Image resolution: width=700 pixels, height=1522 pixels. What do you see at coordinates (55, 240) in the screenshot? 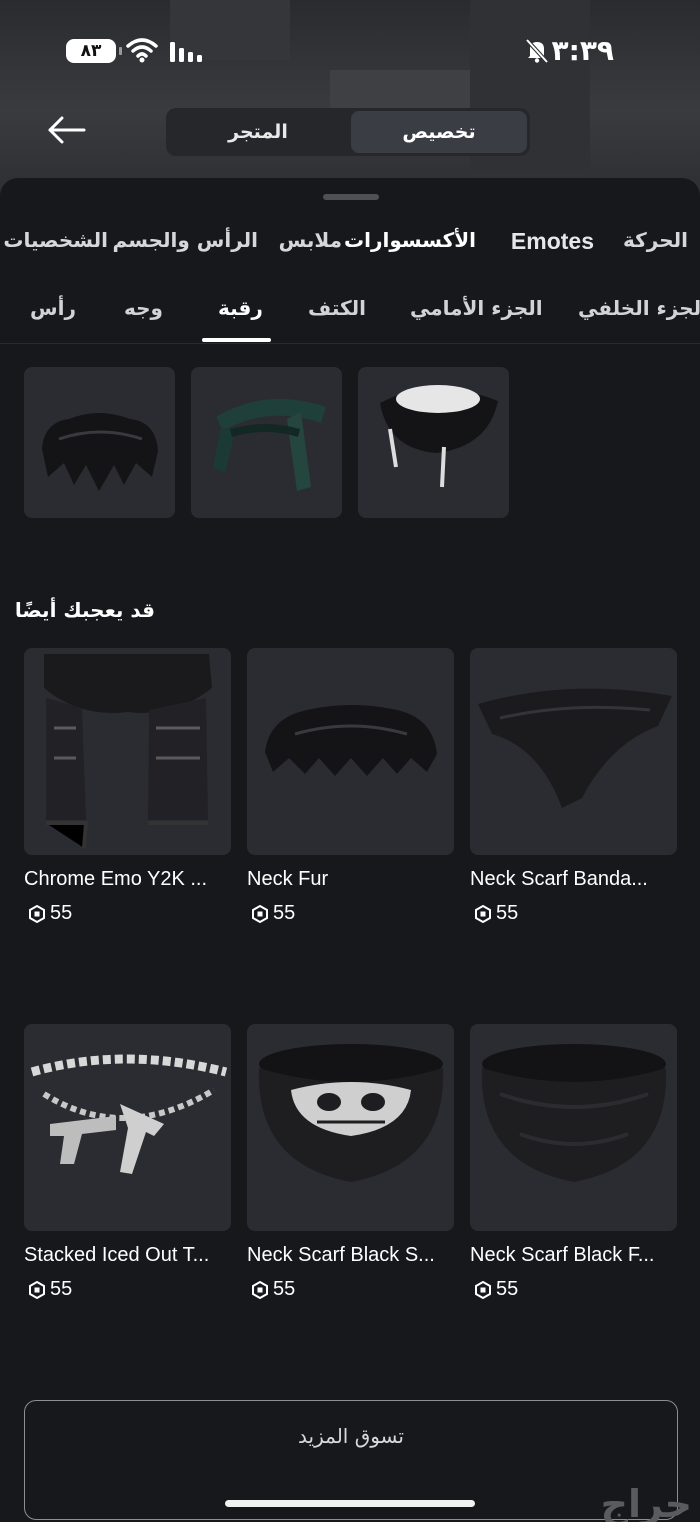
I see `category-characters: الشخصيات` at bounding box center [55, 240].